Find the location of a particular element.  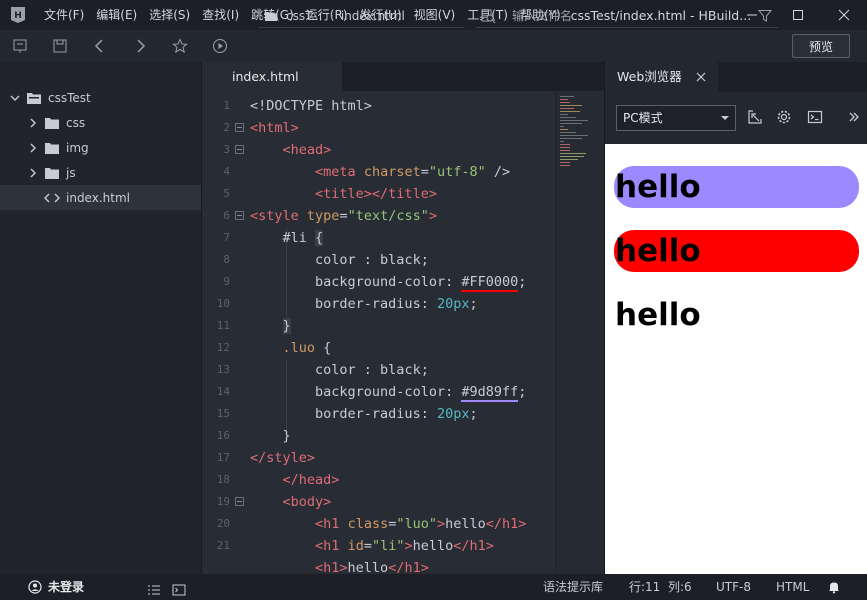

star-icon is located at coordinates (180, 46).